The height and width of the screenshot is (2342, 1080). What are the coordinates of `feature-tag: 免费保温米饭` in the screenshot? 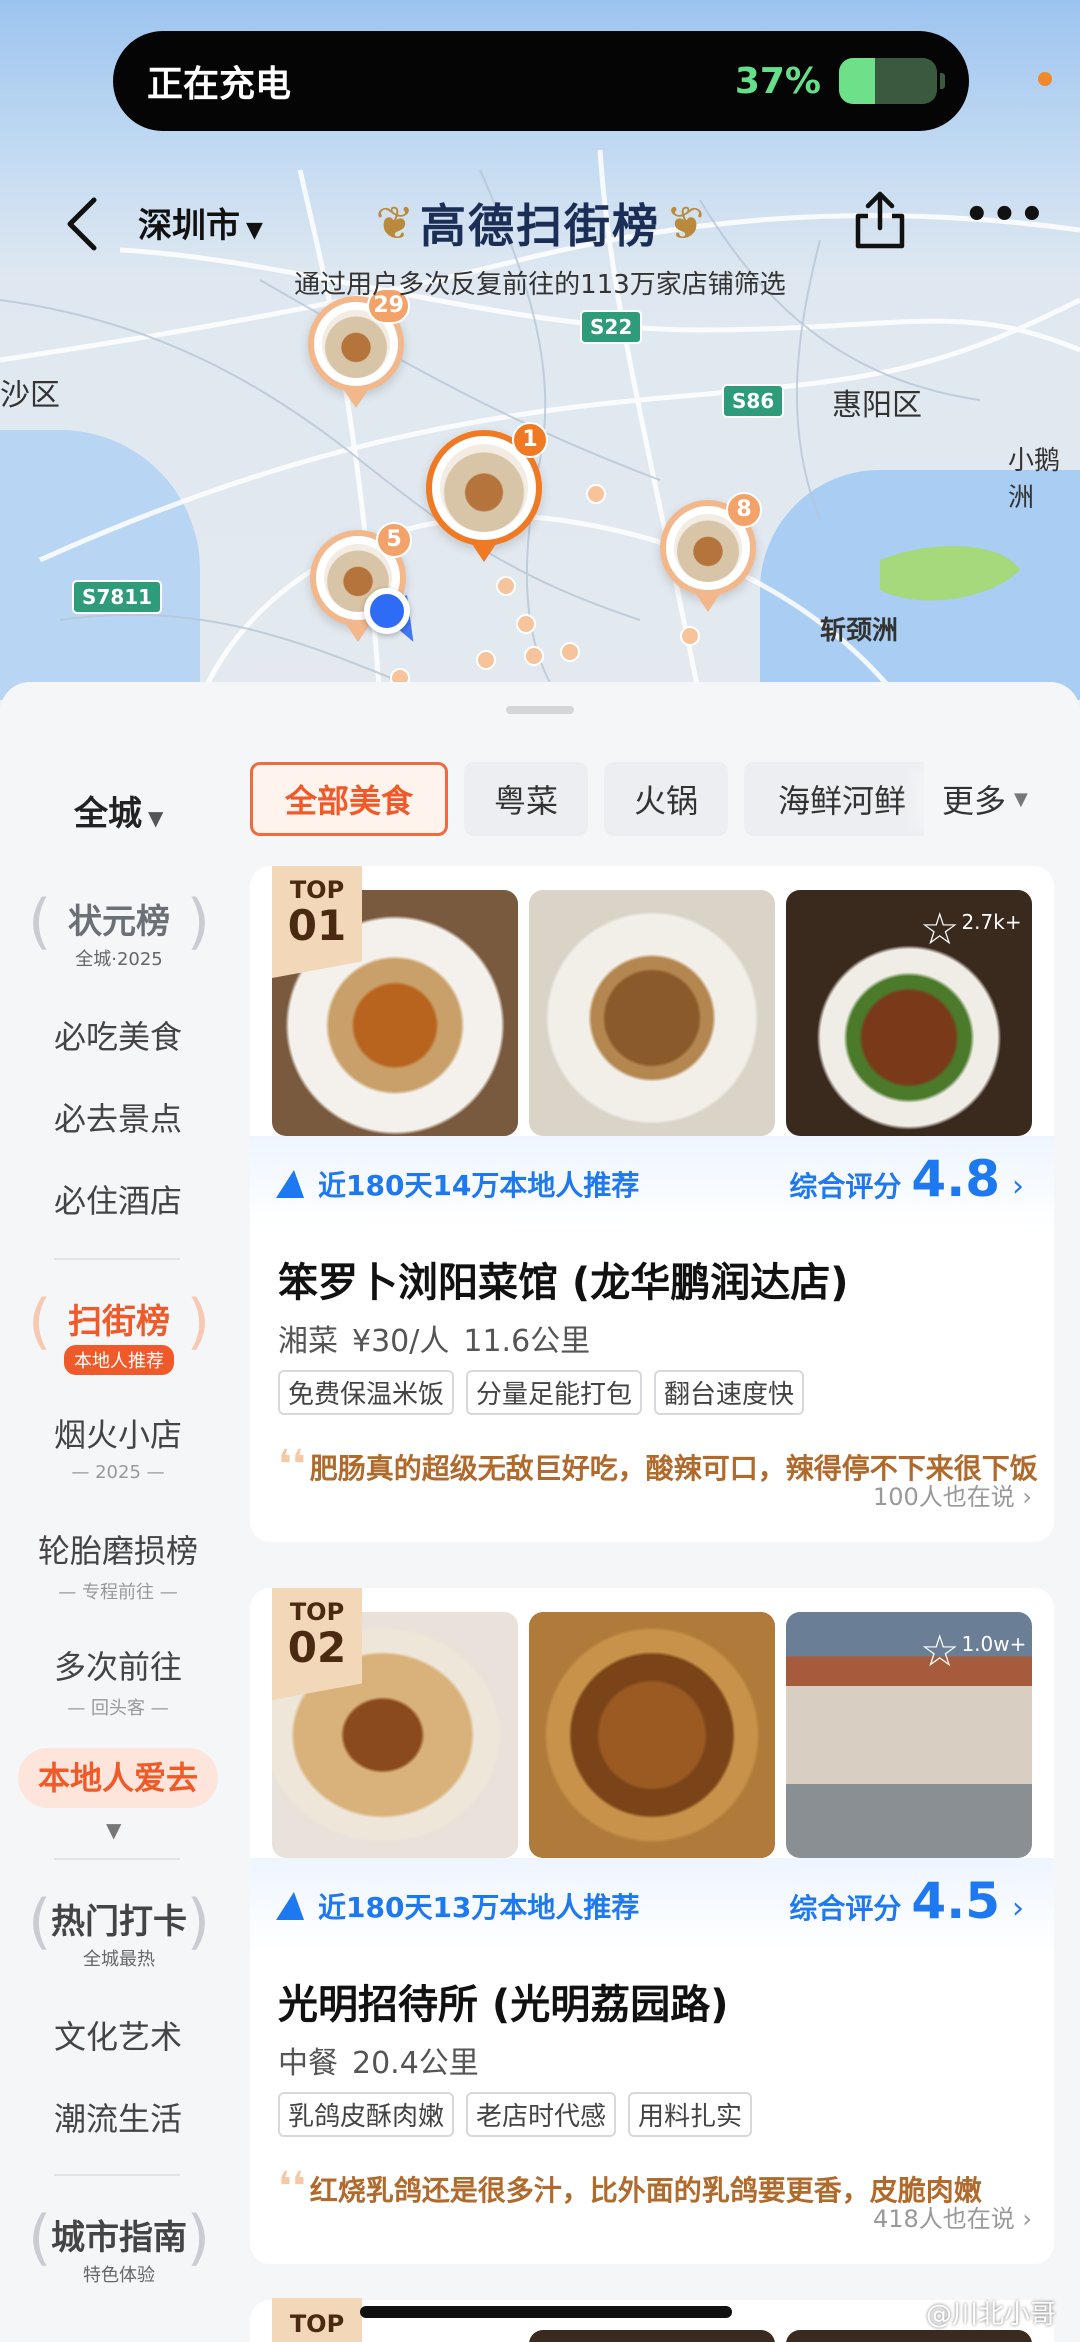 It's located at (366, 1392).